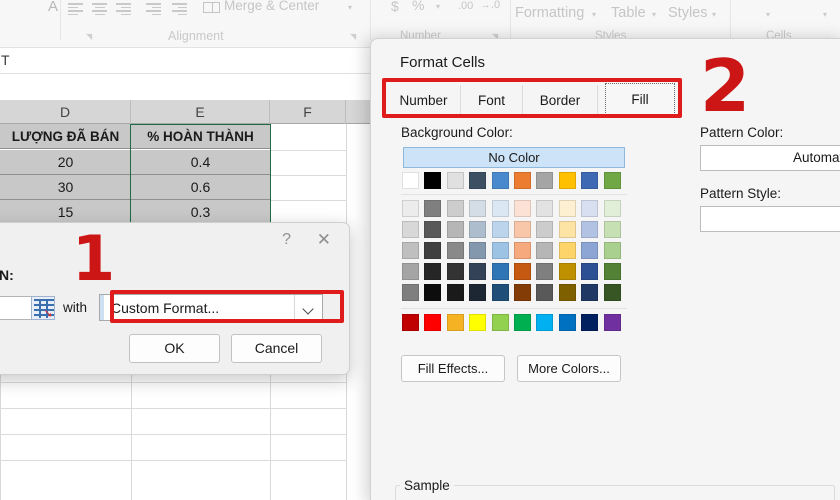 The width and height of the screenshot is (840, 500). Describe the element at coordinates (465, 6) in the screenshot. I see `increase-decimal-label: .00` at that location.